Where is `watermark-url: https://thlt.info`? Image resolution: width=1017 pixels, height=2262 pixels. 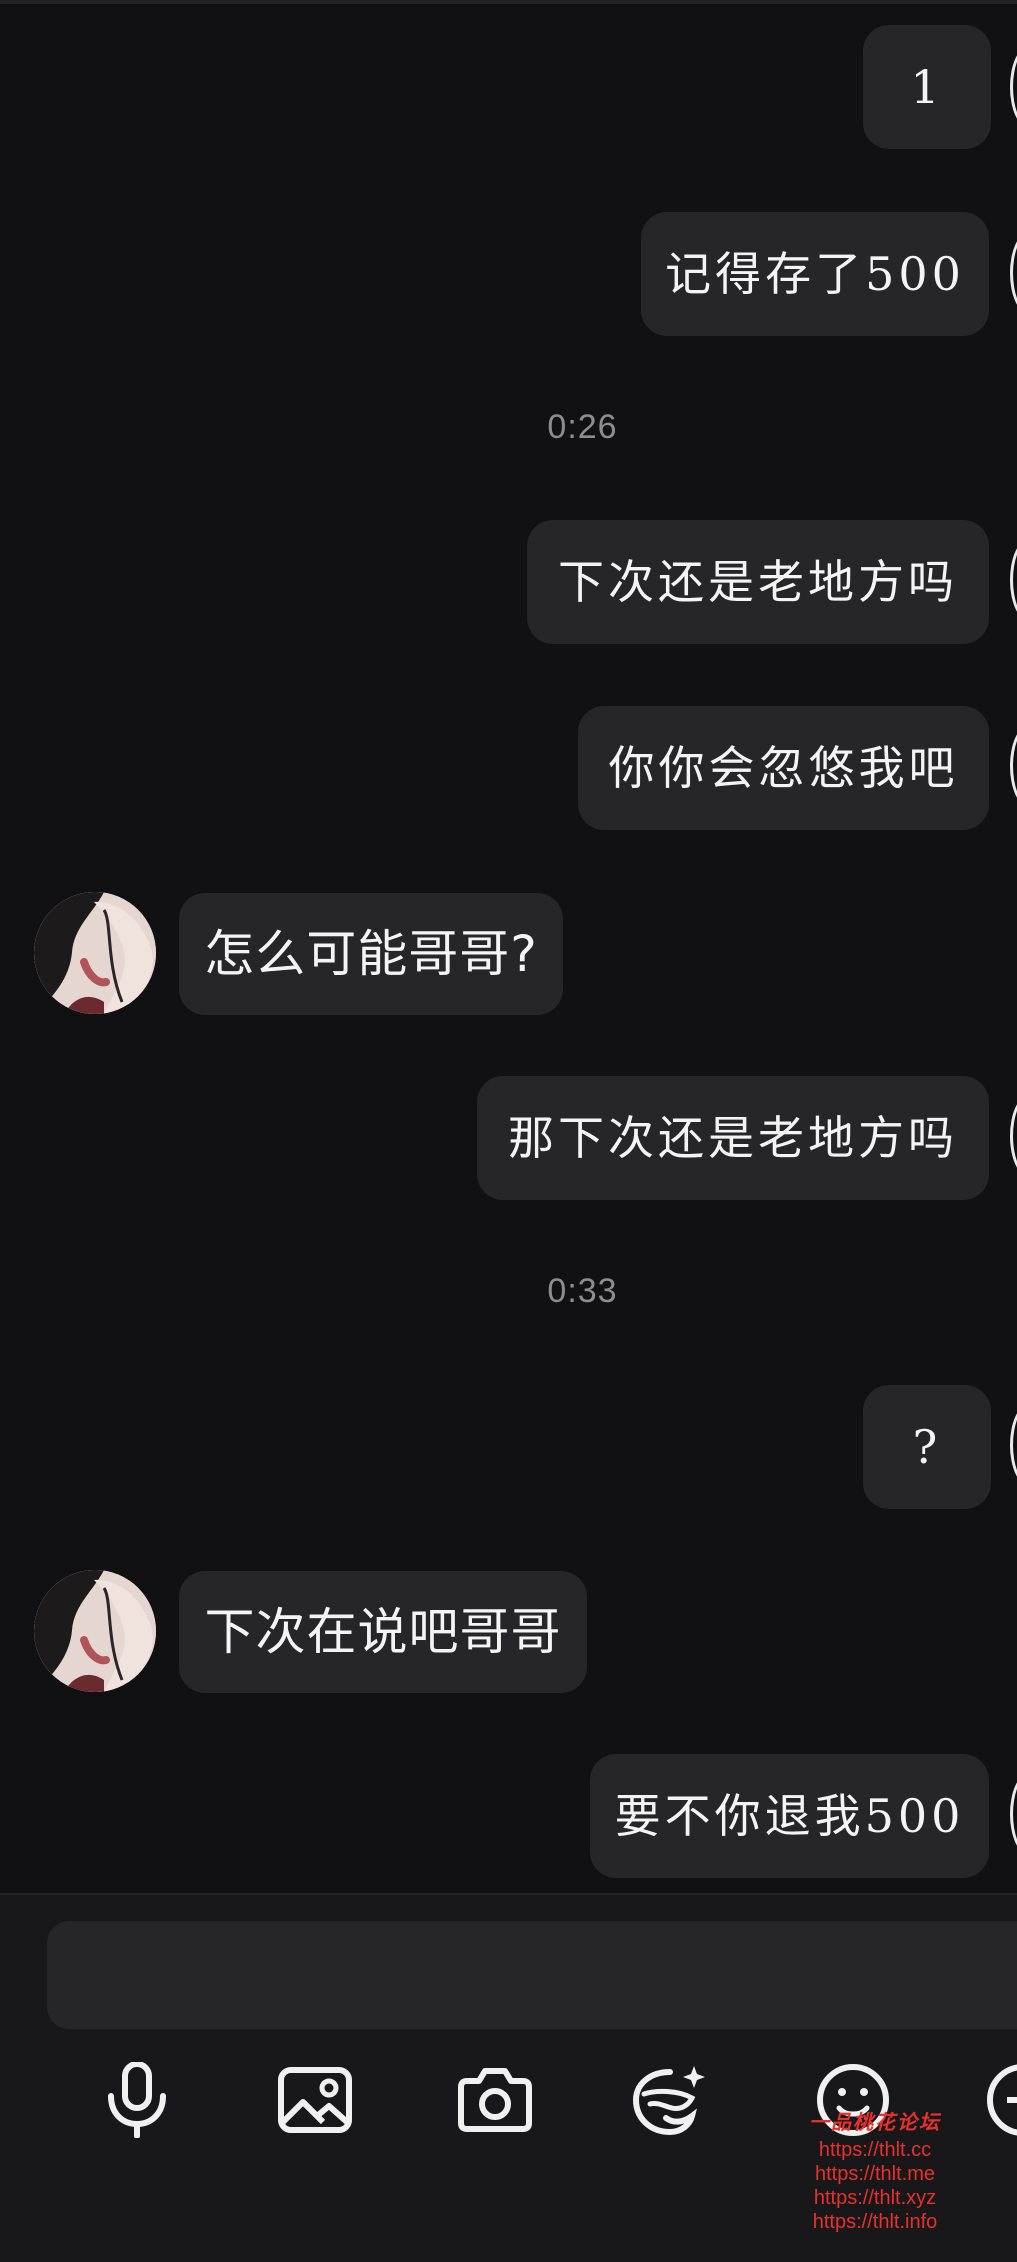
watermark-url: https://thlt.info is located at coordinates (875, 2222).